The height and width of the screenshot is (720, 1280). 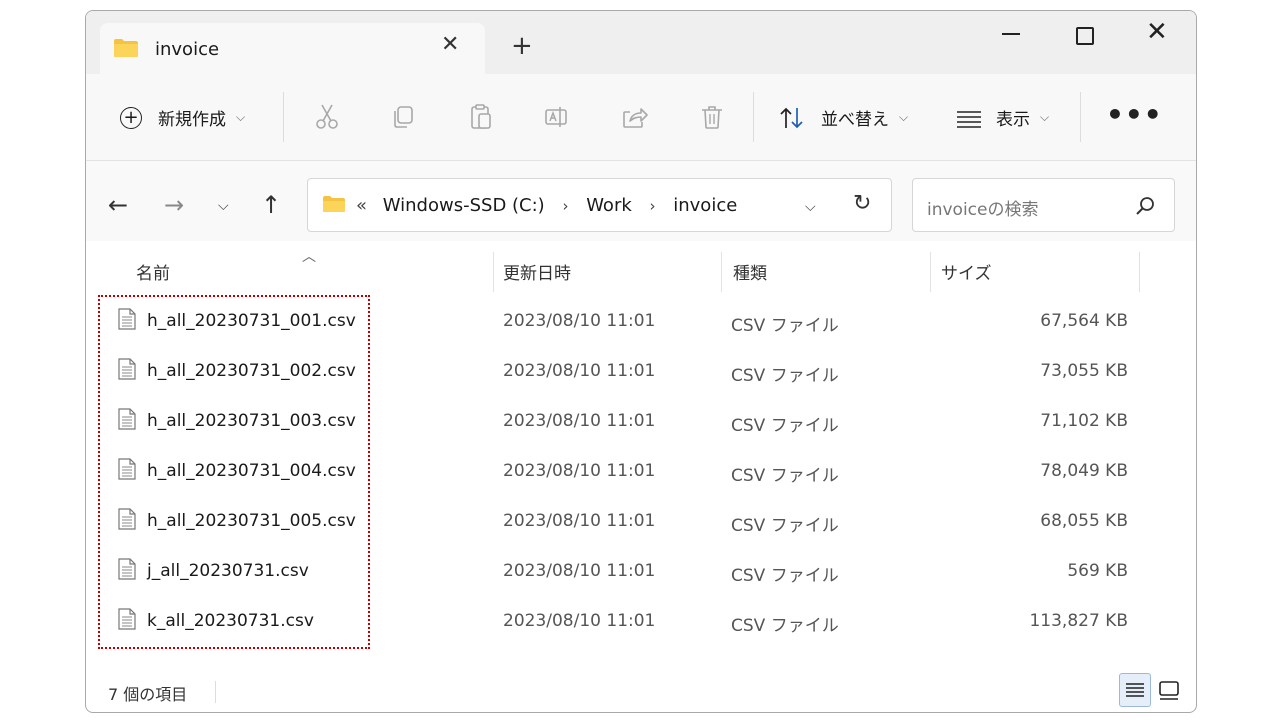 What do you see at coordinates (609, 205) in the screenshot?
I see `breadcrumb-item: Work` at bounding box center [609, 205].